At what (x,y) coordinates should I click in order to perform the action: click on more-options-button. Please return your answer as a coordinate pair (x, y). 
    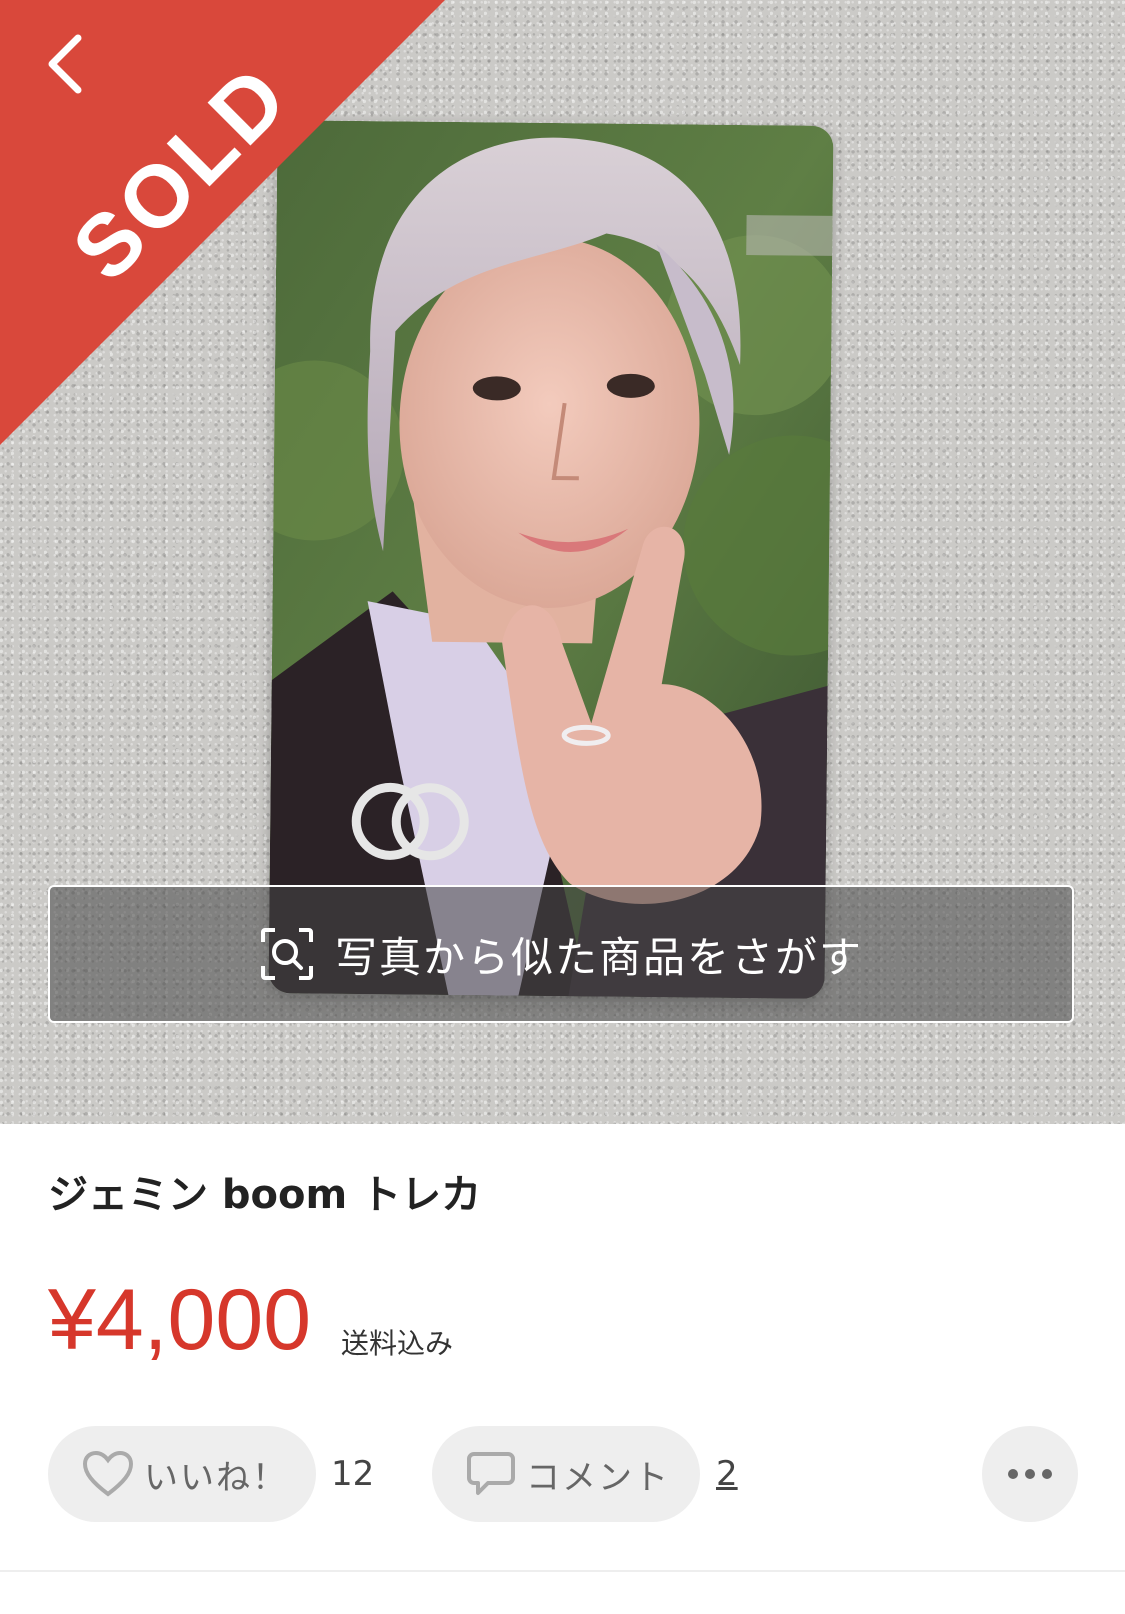
    Looking at the image, I should click on (1030, 1474).